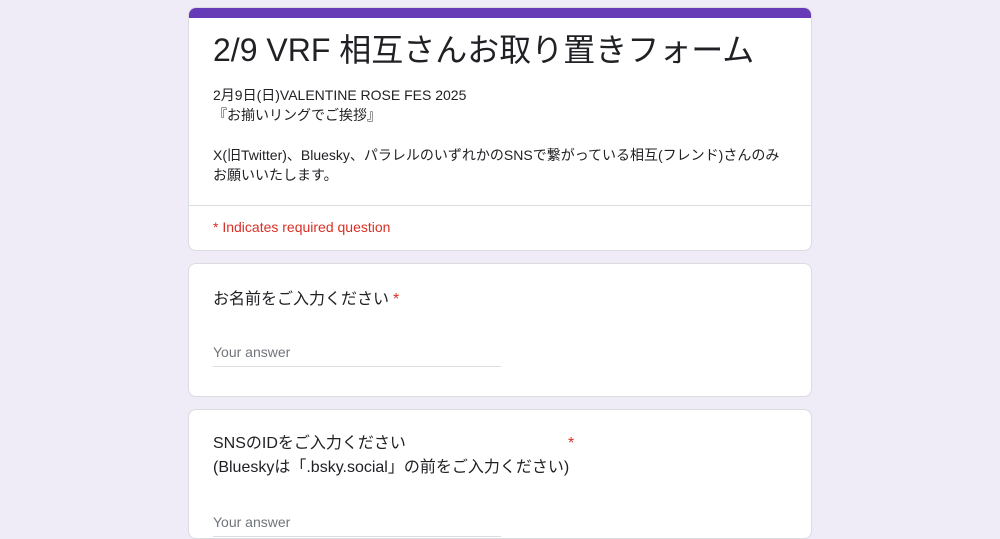 Image resolution: width=1000 pixels, height=539 pixels. Describe the element at coordinates (357, 352) in the screenshot. I see `name-answer-input` at that location.